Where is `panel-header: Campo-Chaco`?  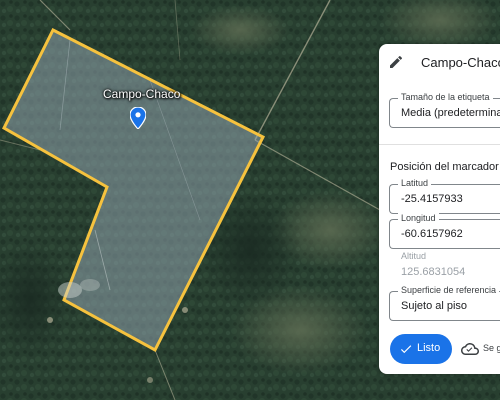 panel-header: Campo-Chaco is located at coordinates (439, 62).